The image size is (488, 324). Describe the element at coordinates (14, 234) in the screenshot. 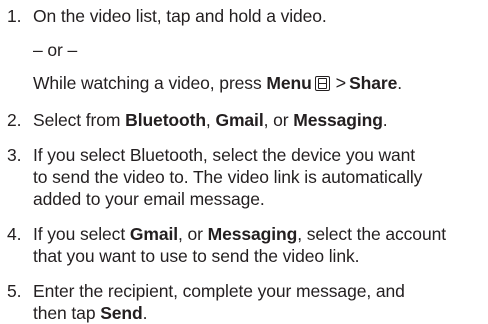

I see `step-number: 4.` at that location.